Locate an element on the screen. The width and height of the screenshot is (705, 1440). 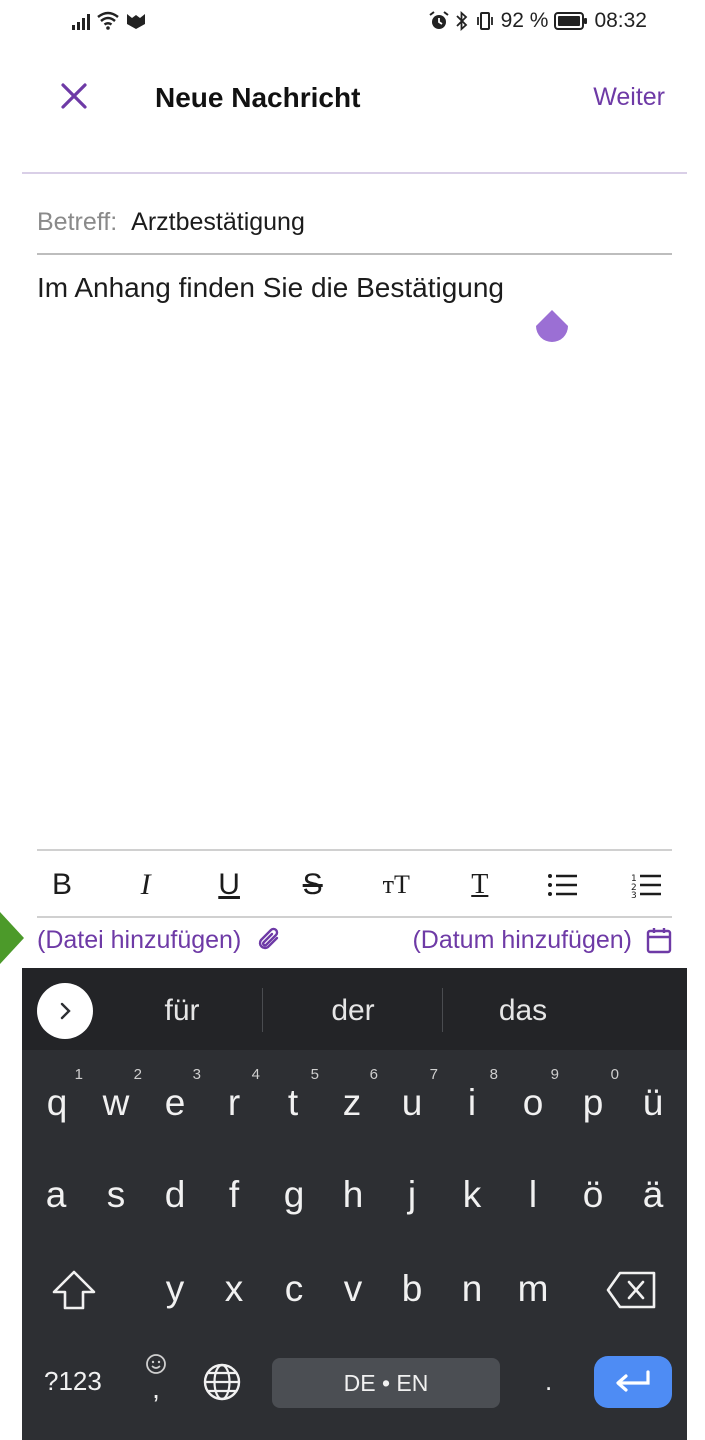
format-toolbar: B I U S тT T 1 2 3 is located at coordinates (354, 885).